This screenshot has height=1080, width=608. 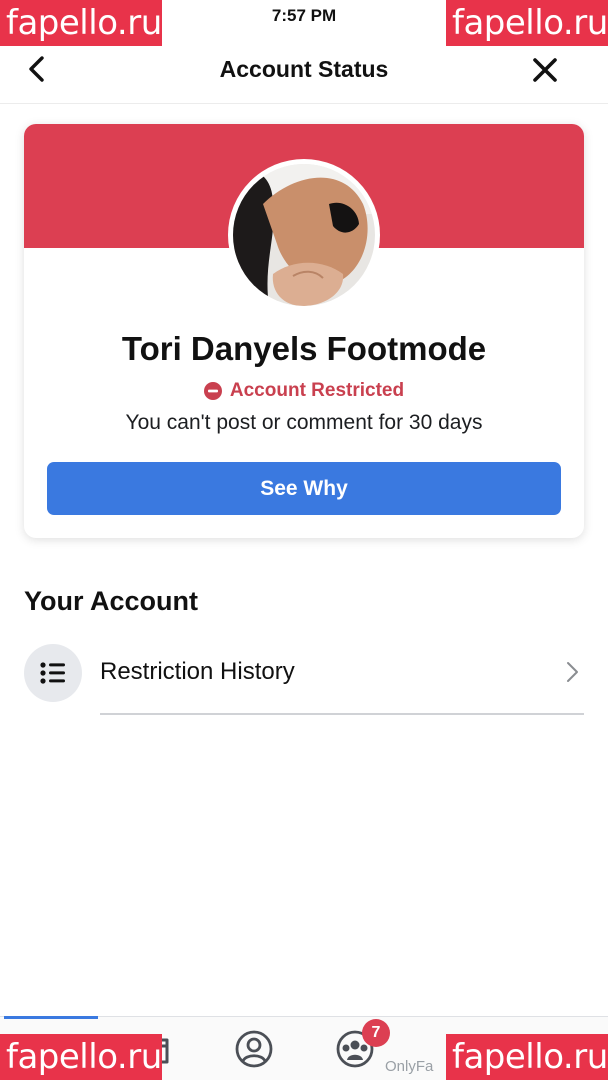 I want to click on restriction-history-item: Restriction History, so click(x=304, y=678).